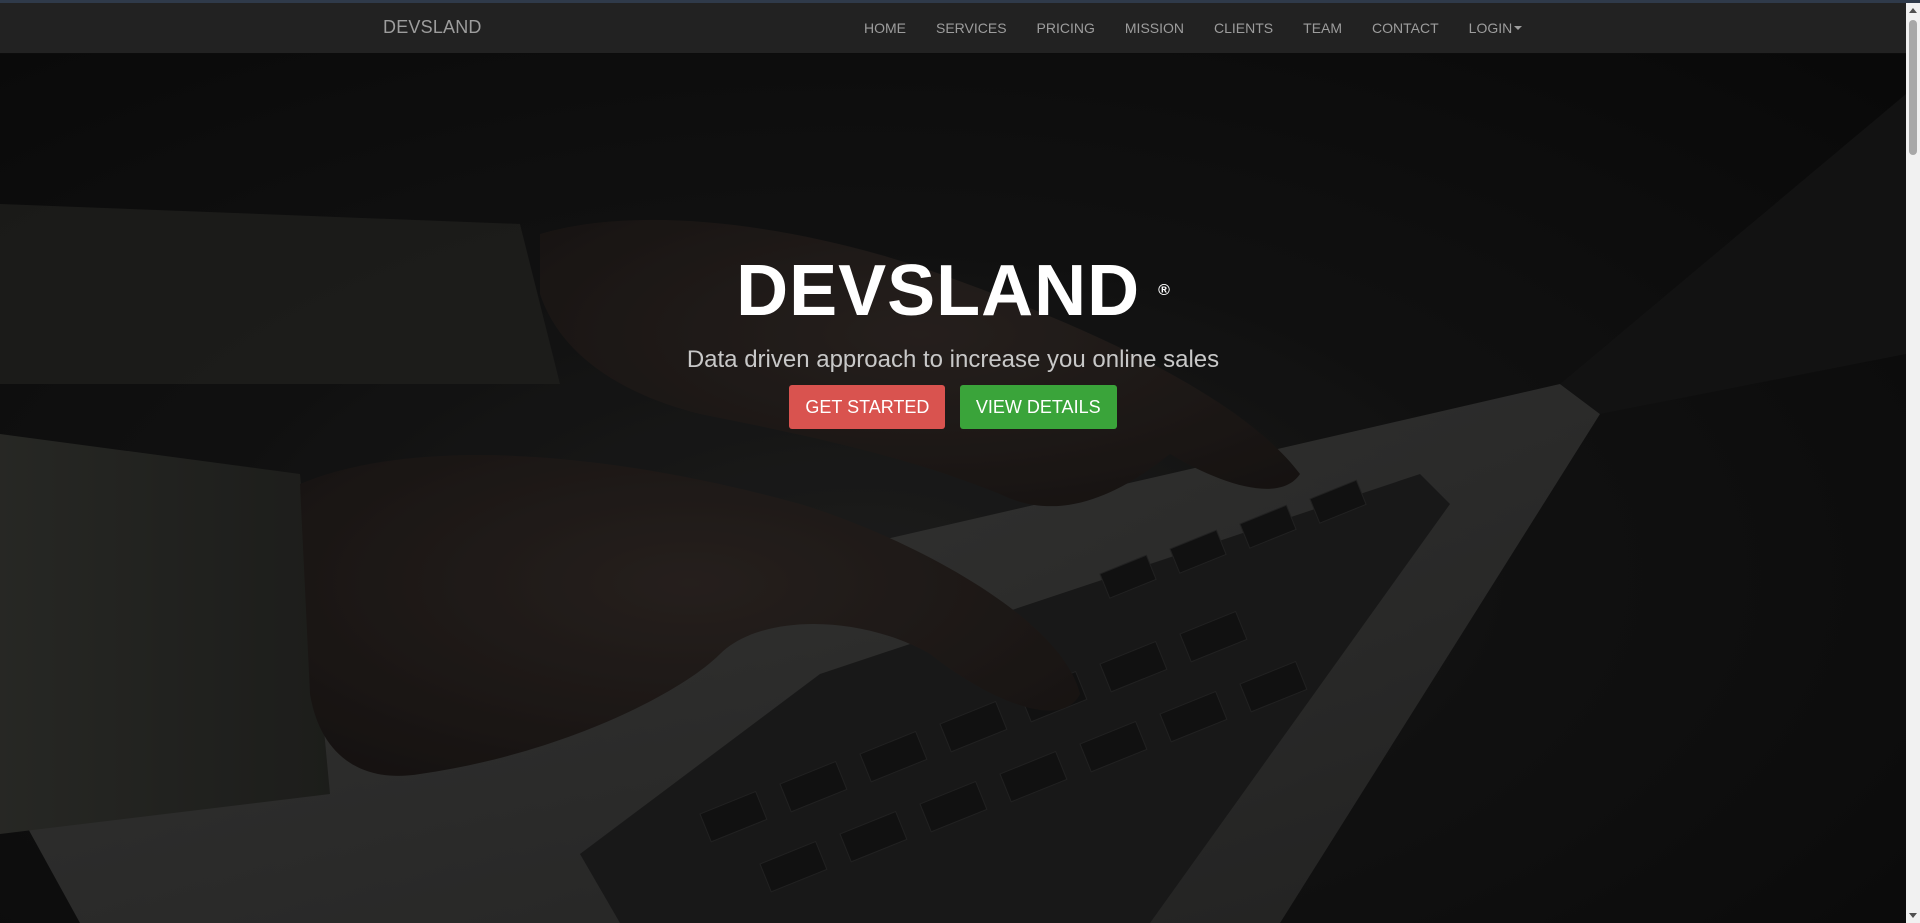 The image size is (1920, 923). I want to click on nav-item-login-dropdown: LOGIN, so click(1496, 28).